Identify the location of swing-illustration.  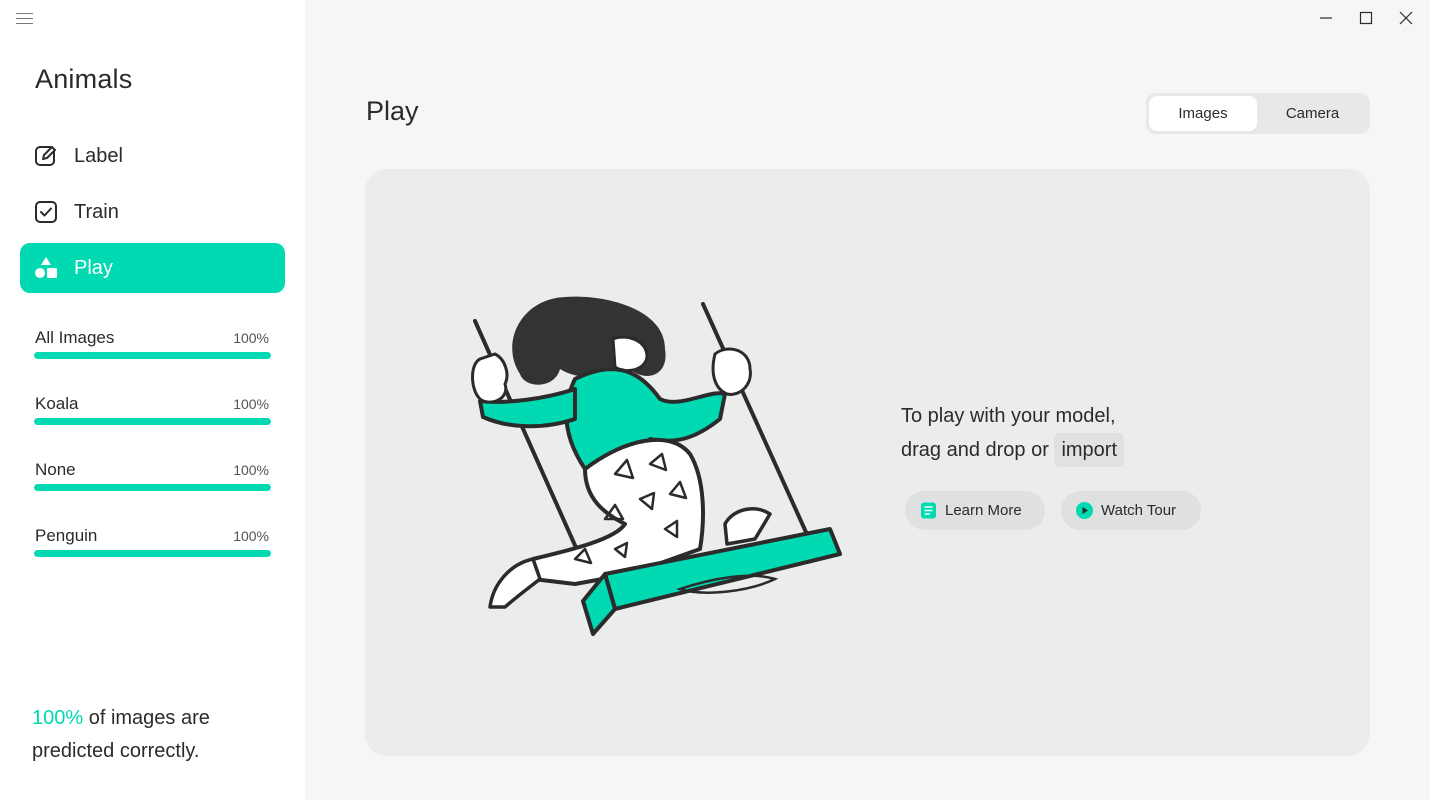
(656, 466).